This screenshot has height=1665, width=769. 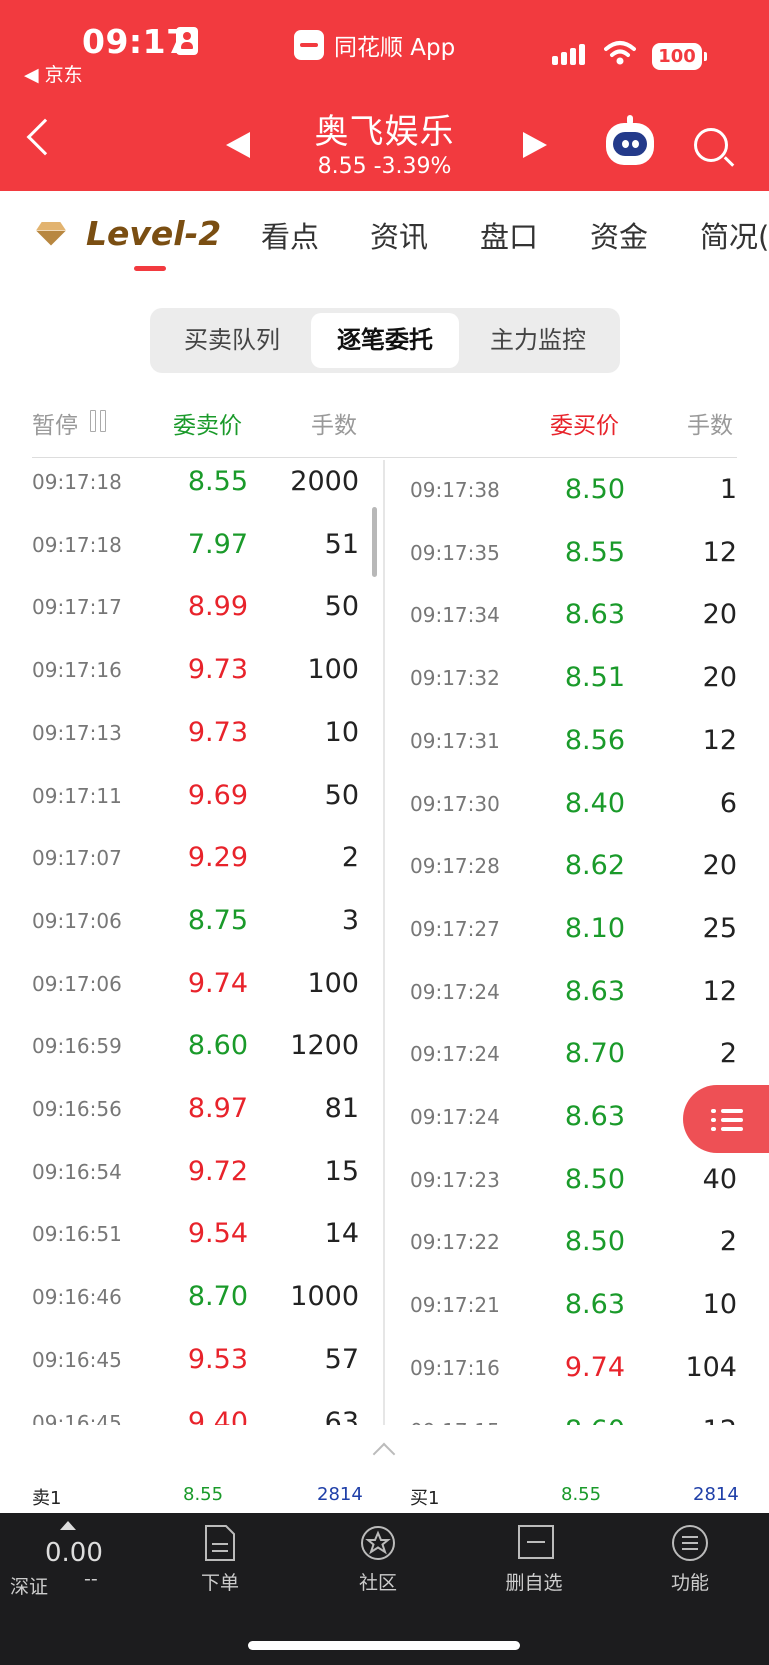 I want to click on assistant-robot-icon, so click(x=630, y=140).